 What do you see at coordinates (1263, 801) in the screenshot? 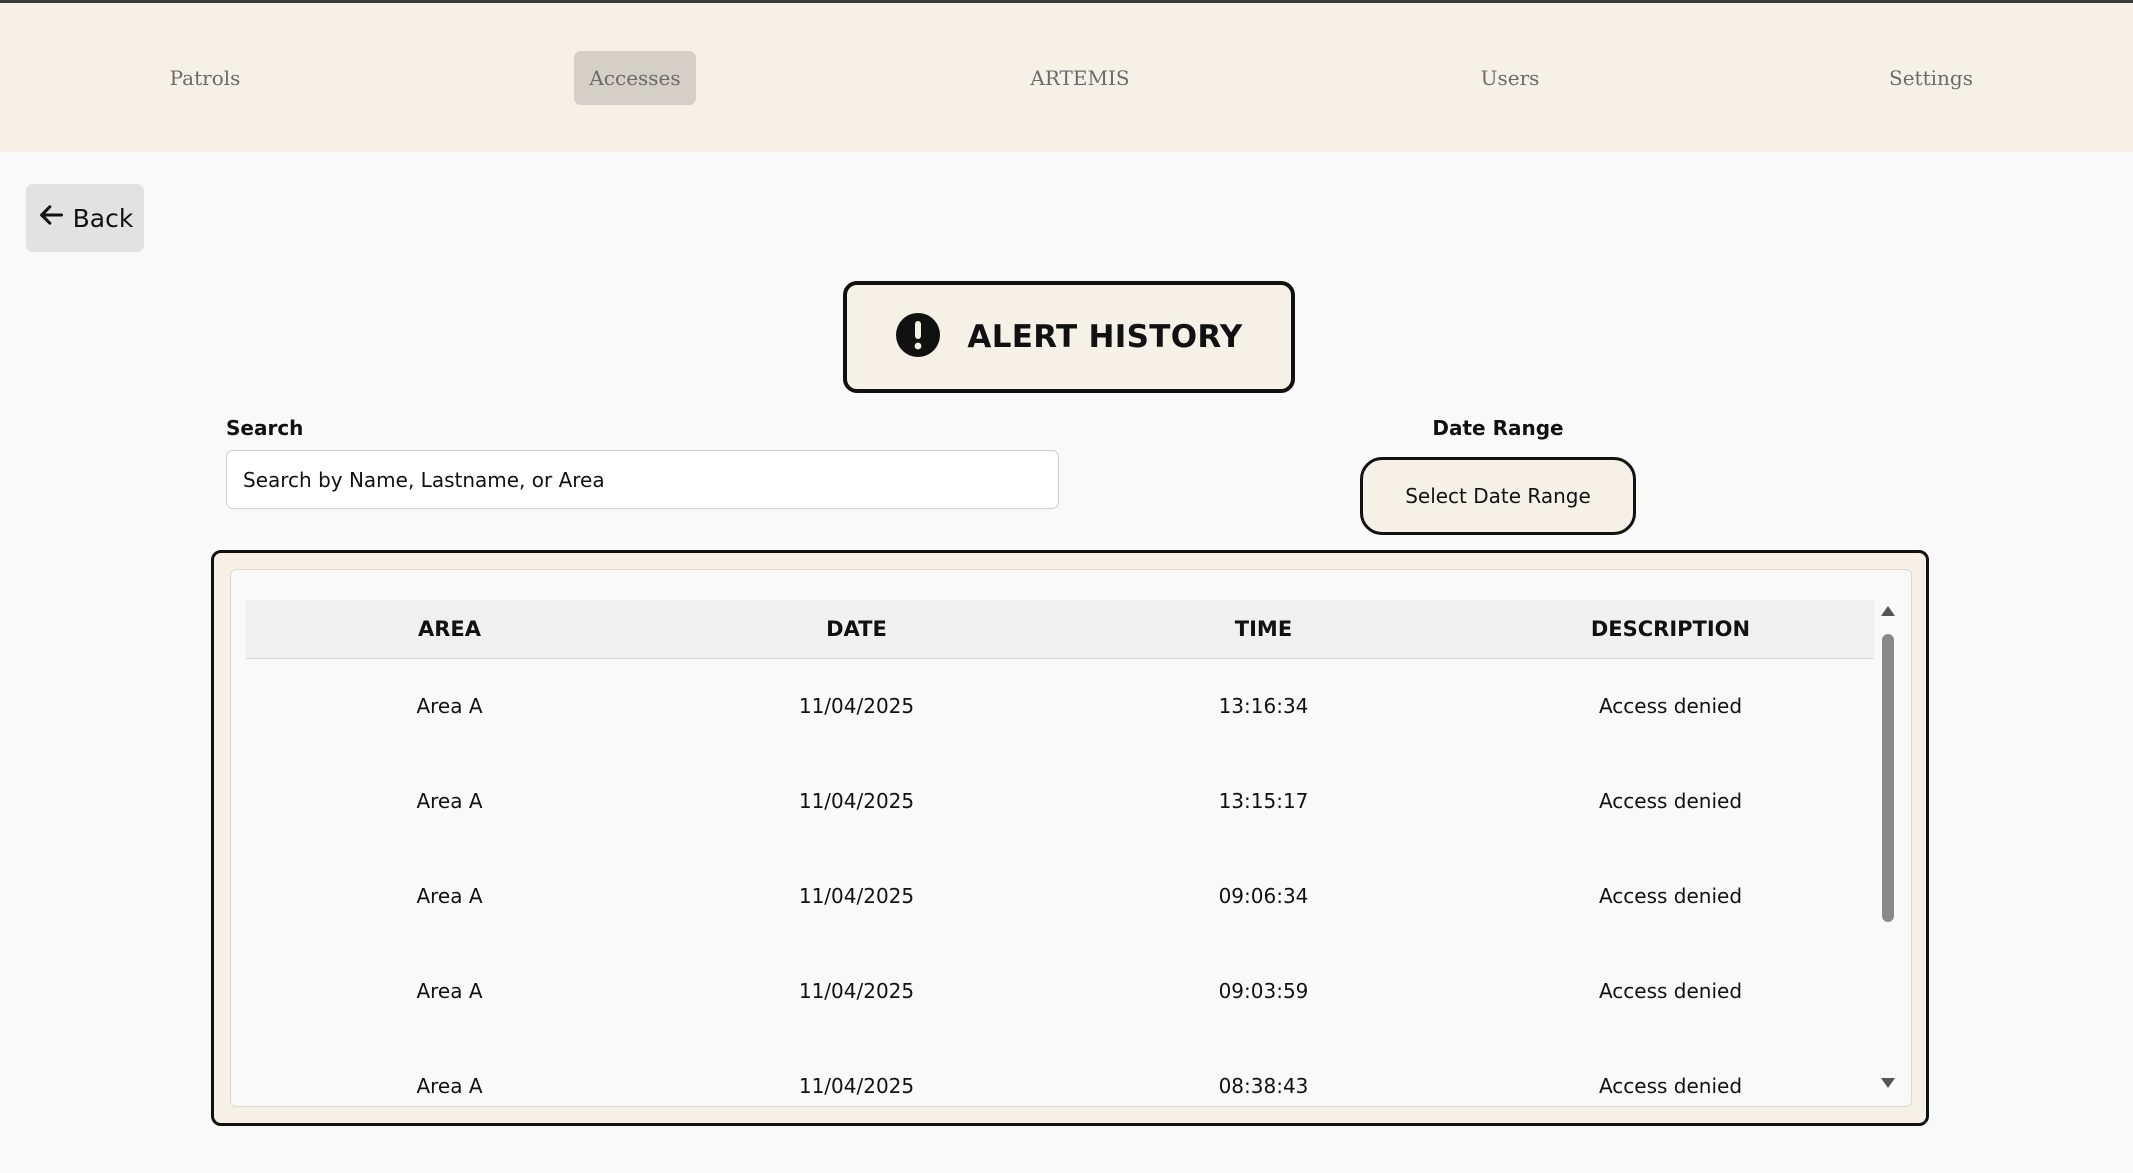
I see `cell-time: 13:15:17` at bounding box center [1263, 801].